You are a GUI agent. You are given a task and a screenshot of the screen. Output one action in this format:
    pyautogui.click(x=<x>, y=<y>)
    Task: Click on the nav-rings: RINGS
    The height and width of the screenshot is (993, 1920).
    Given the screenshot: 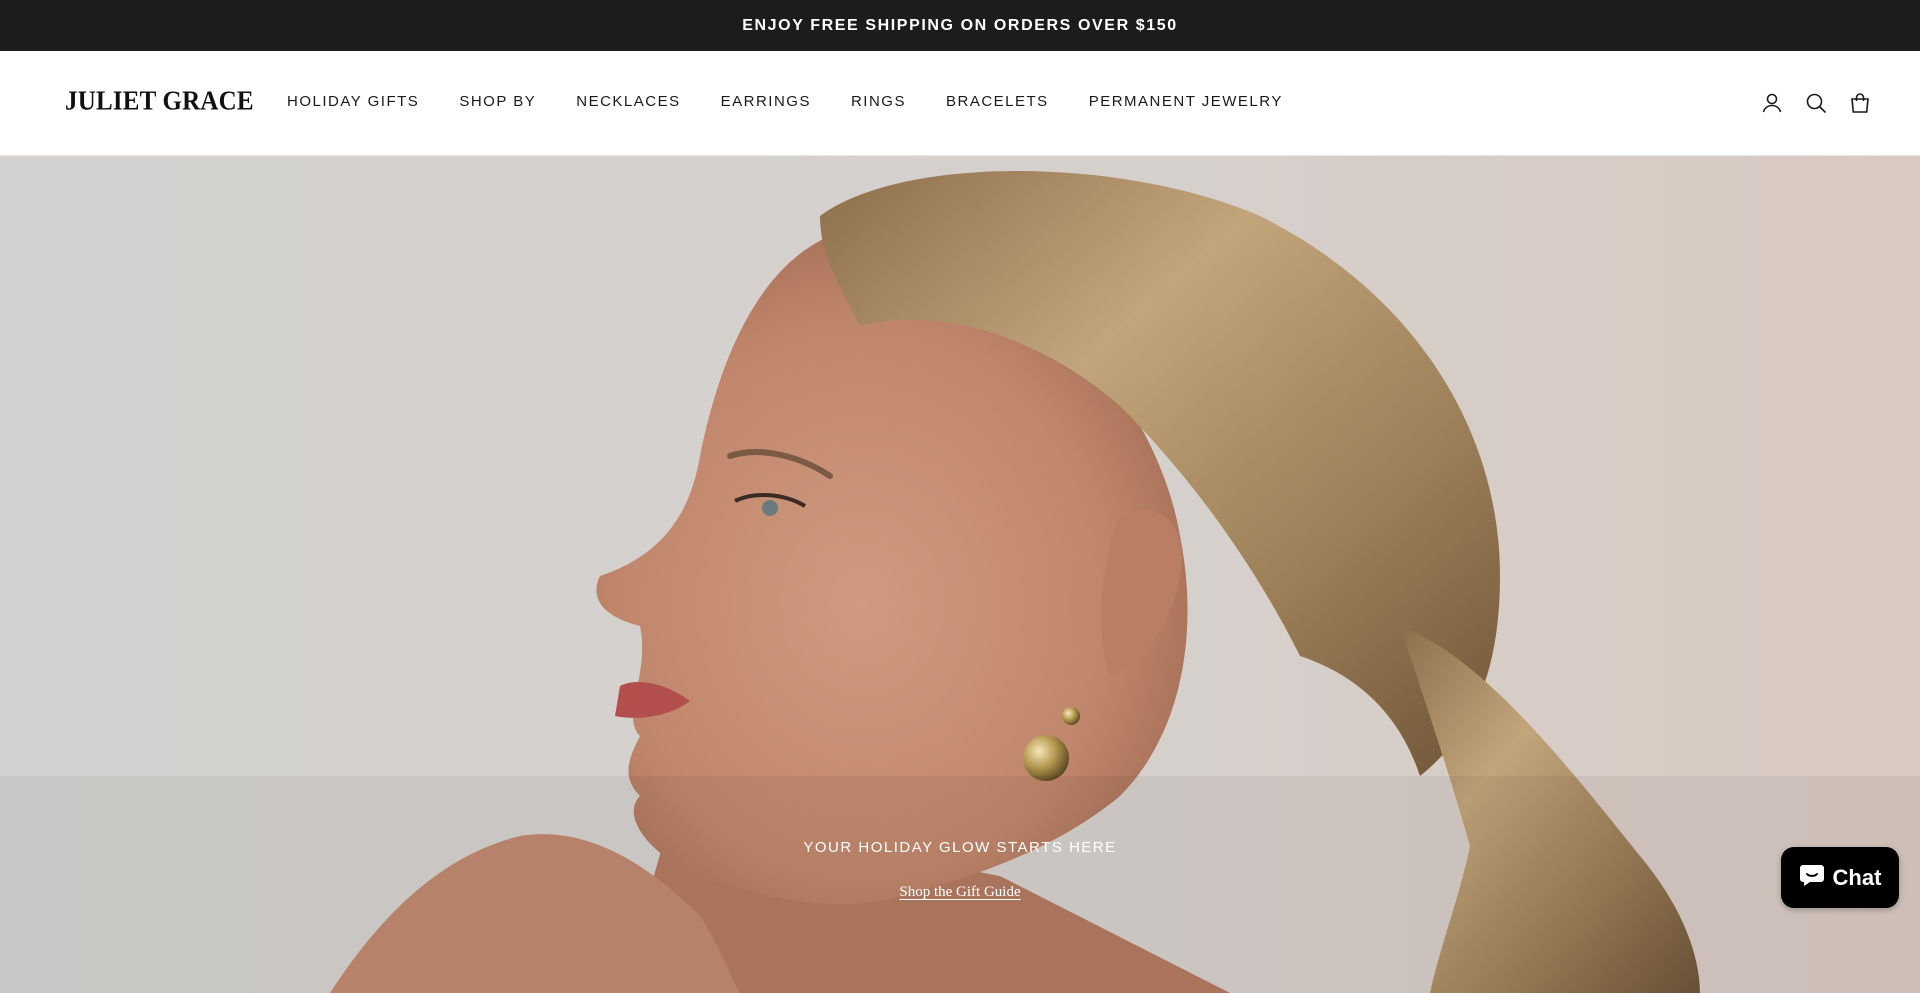 What is the action you would take?
    pyautogui.click(x=878, y=101)
    